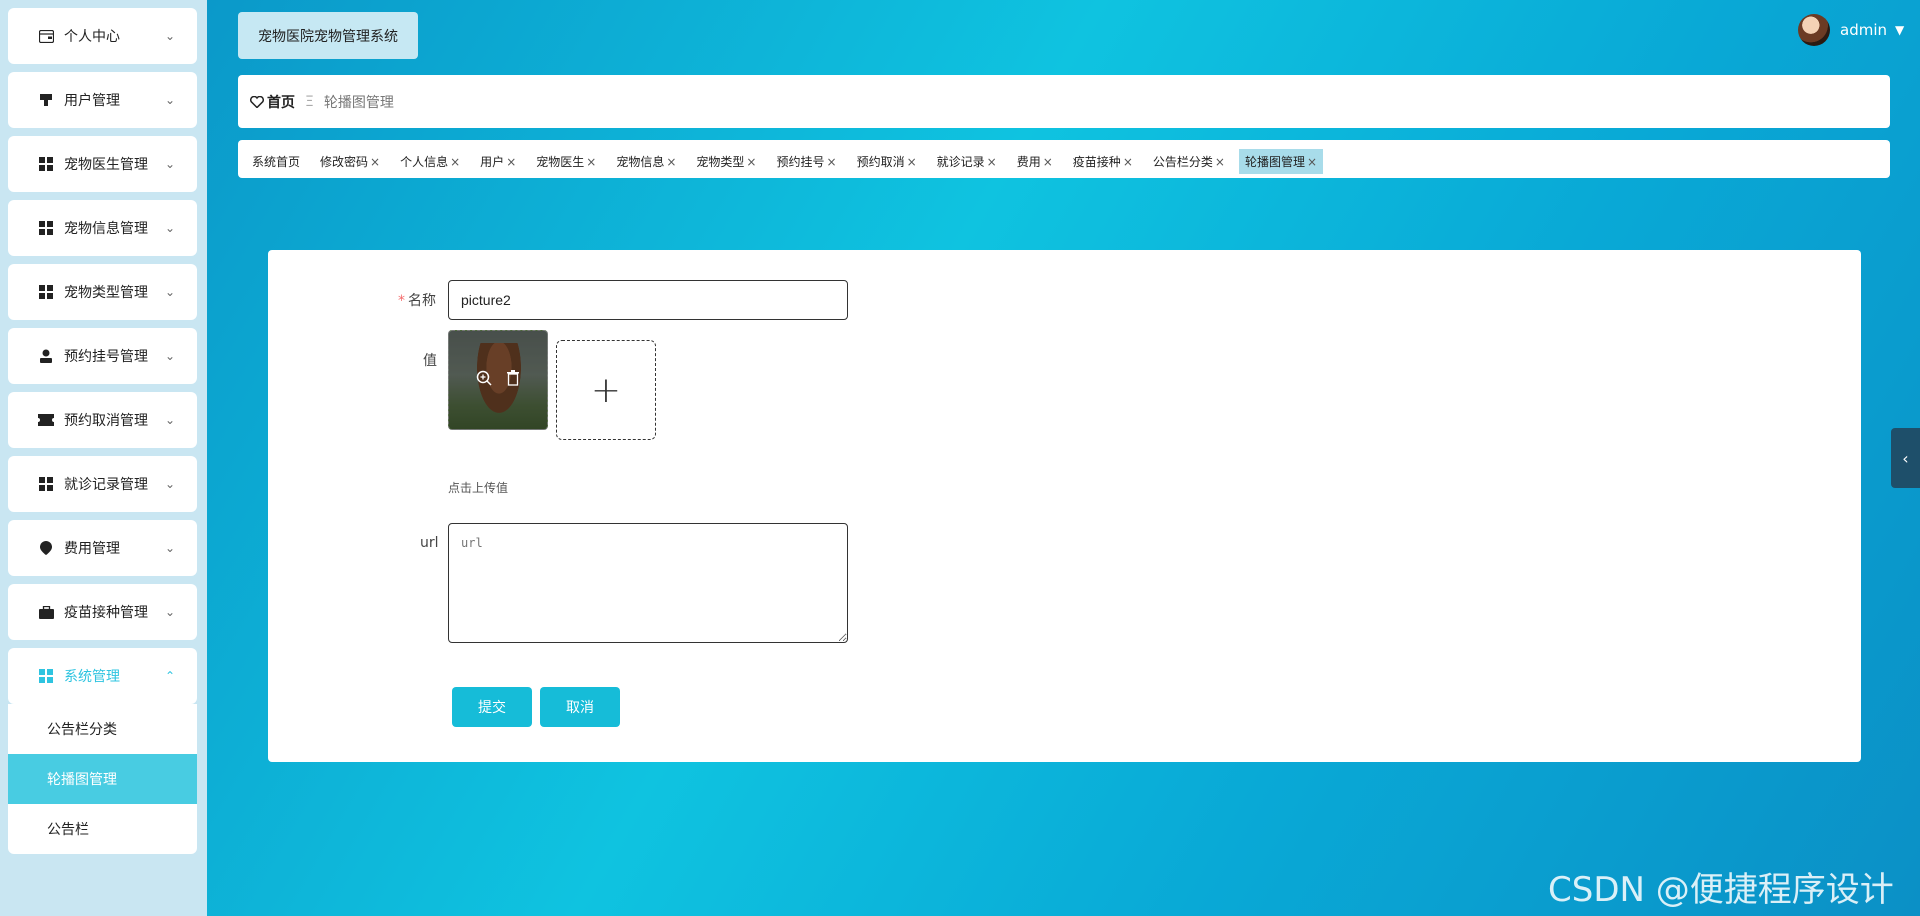 The image size is (1920, 916). Describe the element at coordinates (513, 380) in the screenshot. I see `delete-icon` at that location.